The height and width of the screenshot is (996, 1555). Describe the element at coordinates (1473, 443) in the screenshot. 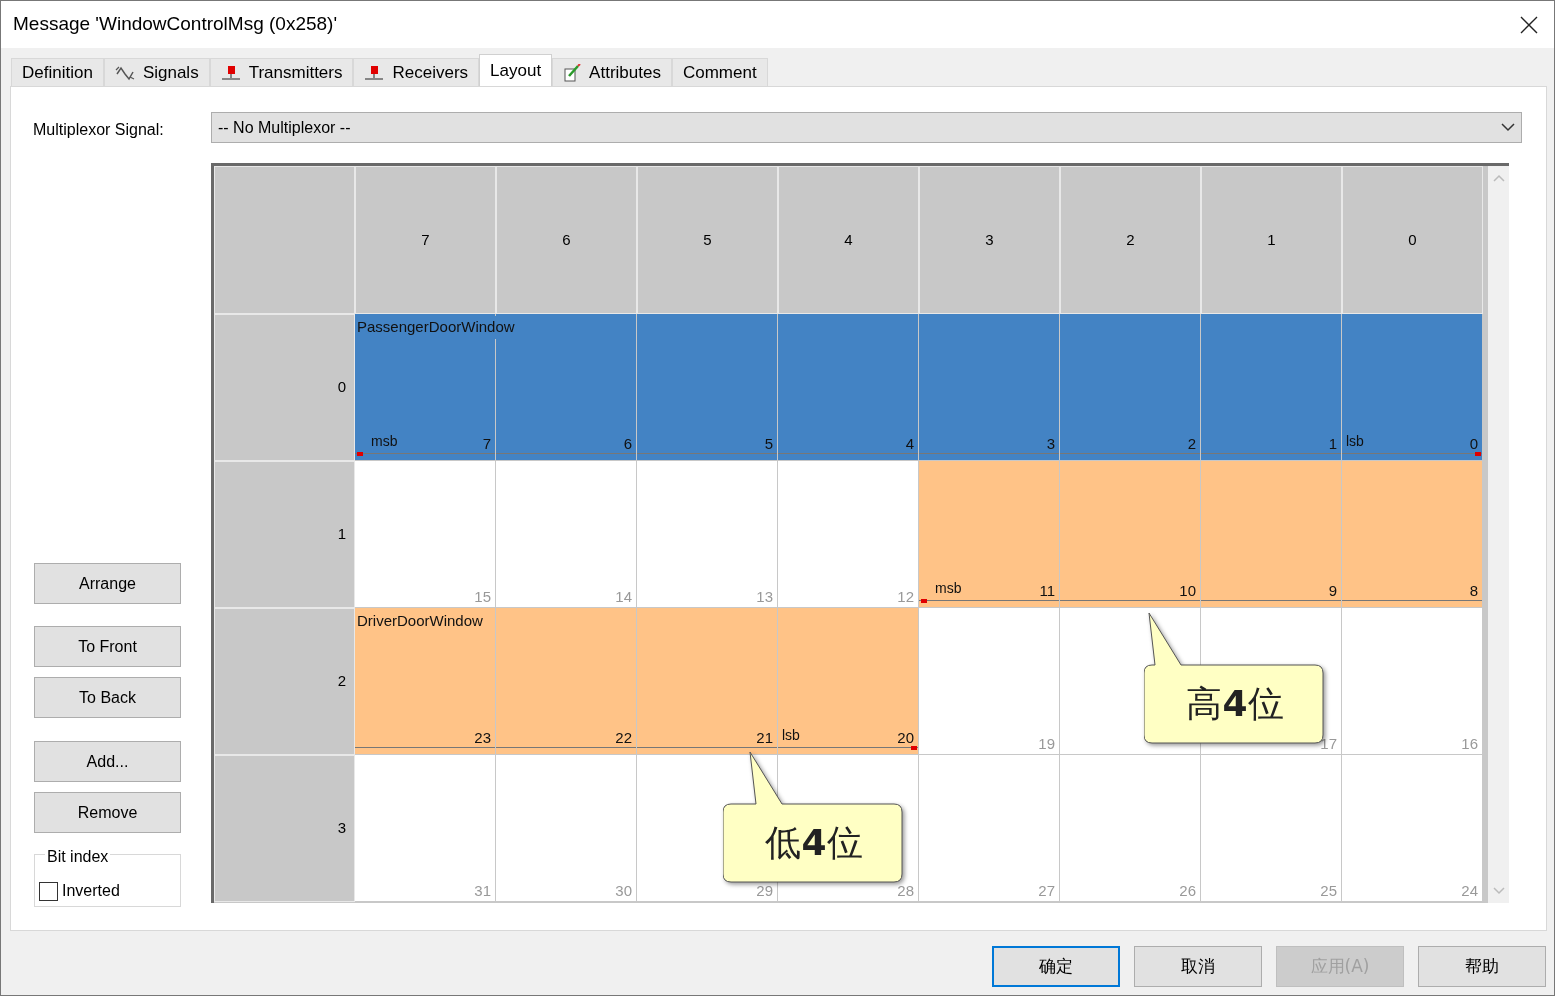

I see `bit-number: 0` at that location.